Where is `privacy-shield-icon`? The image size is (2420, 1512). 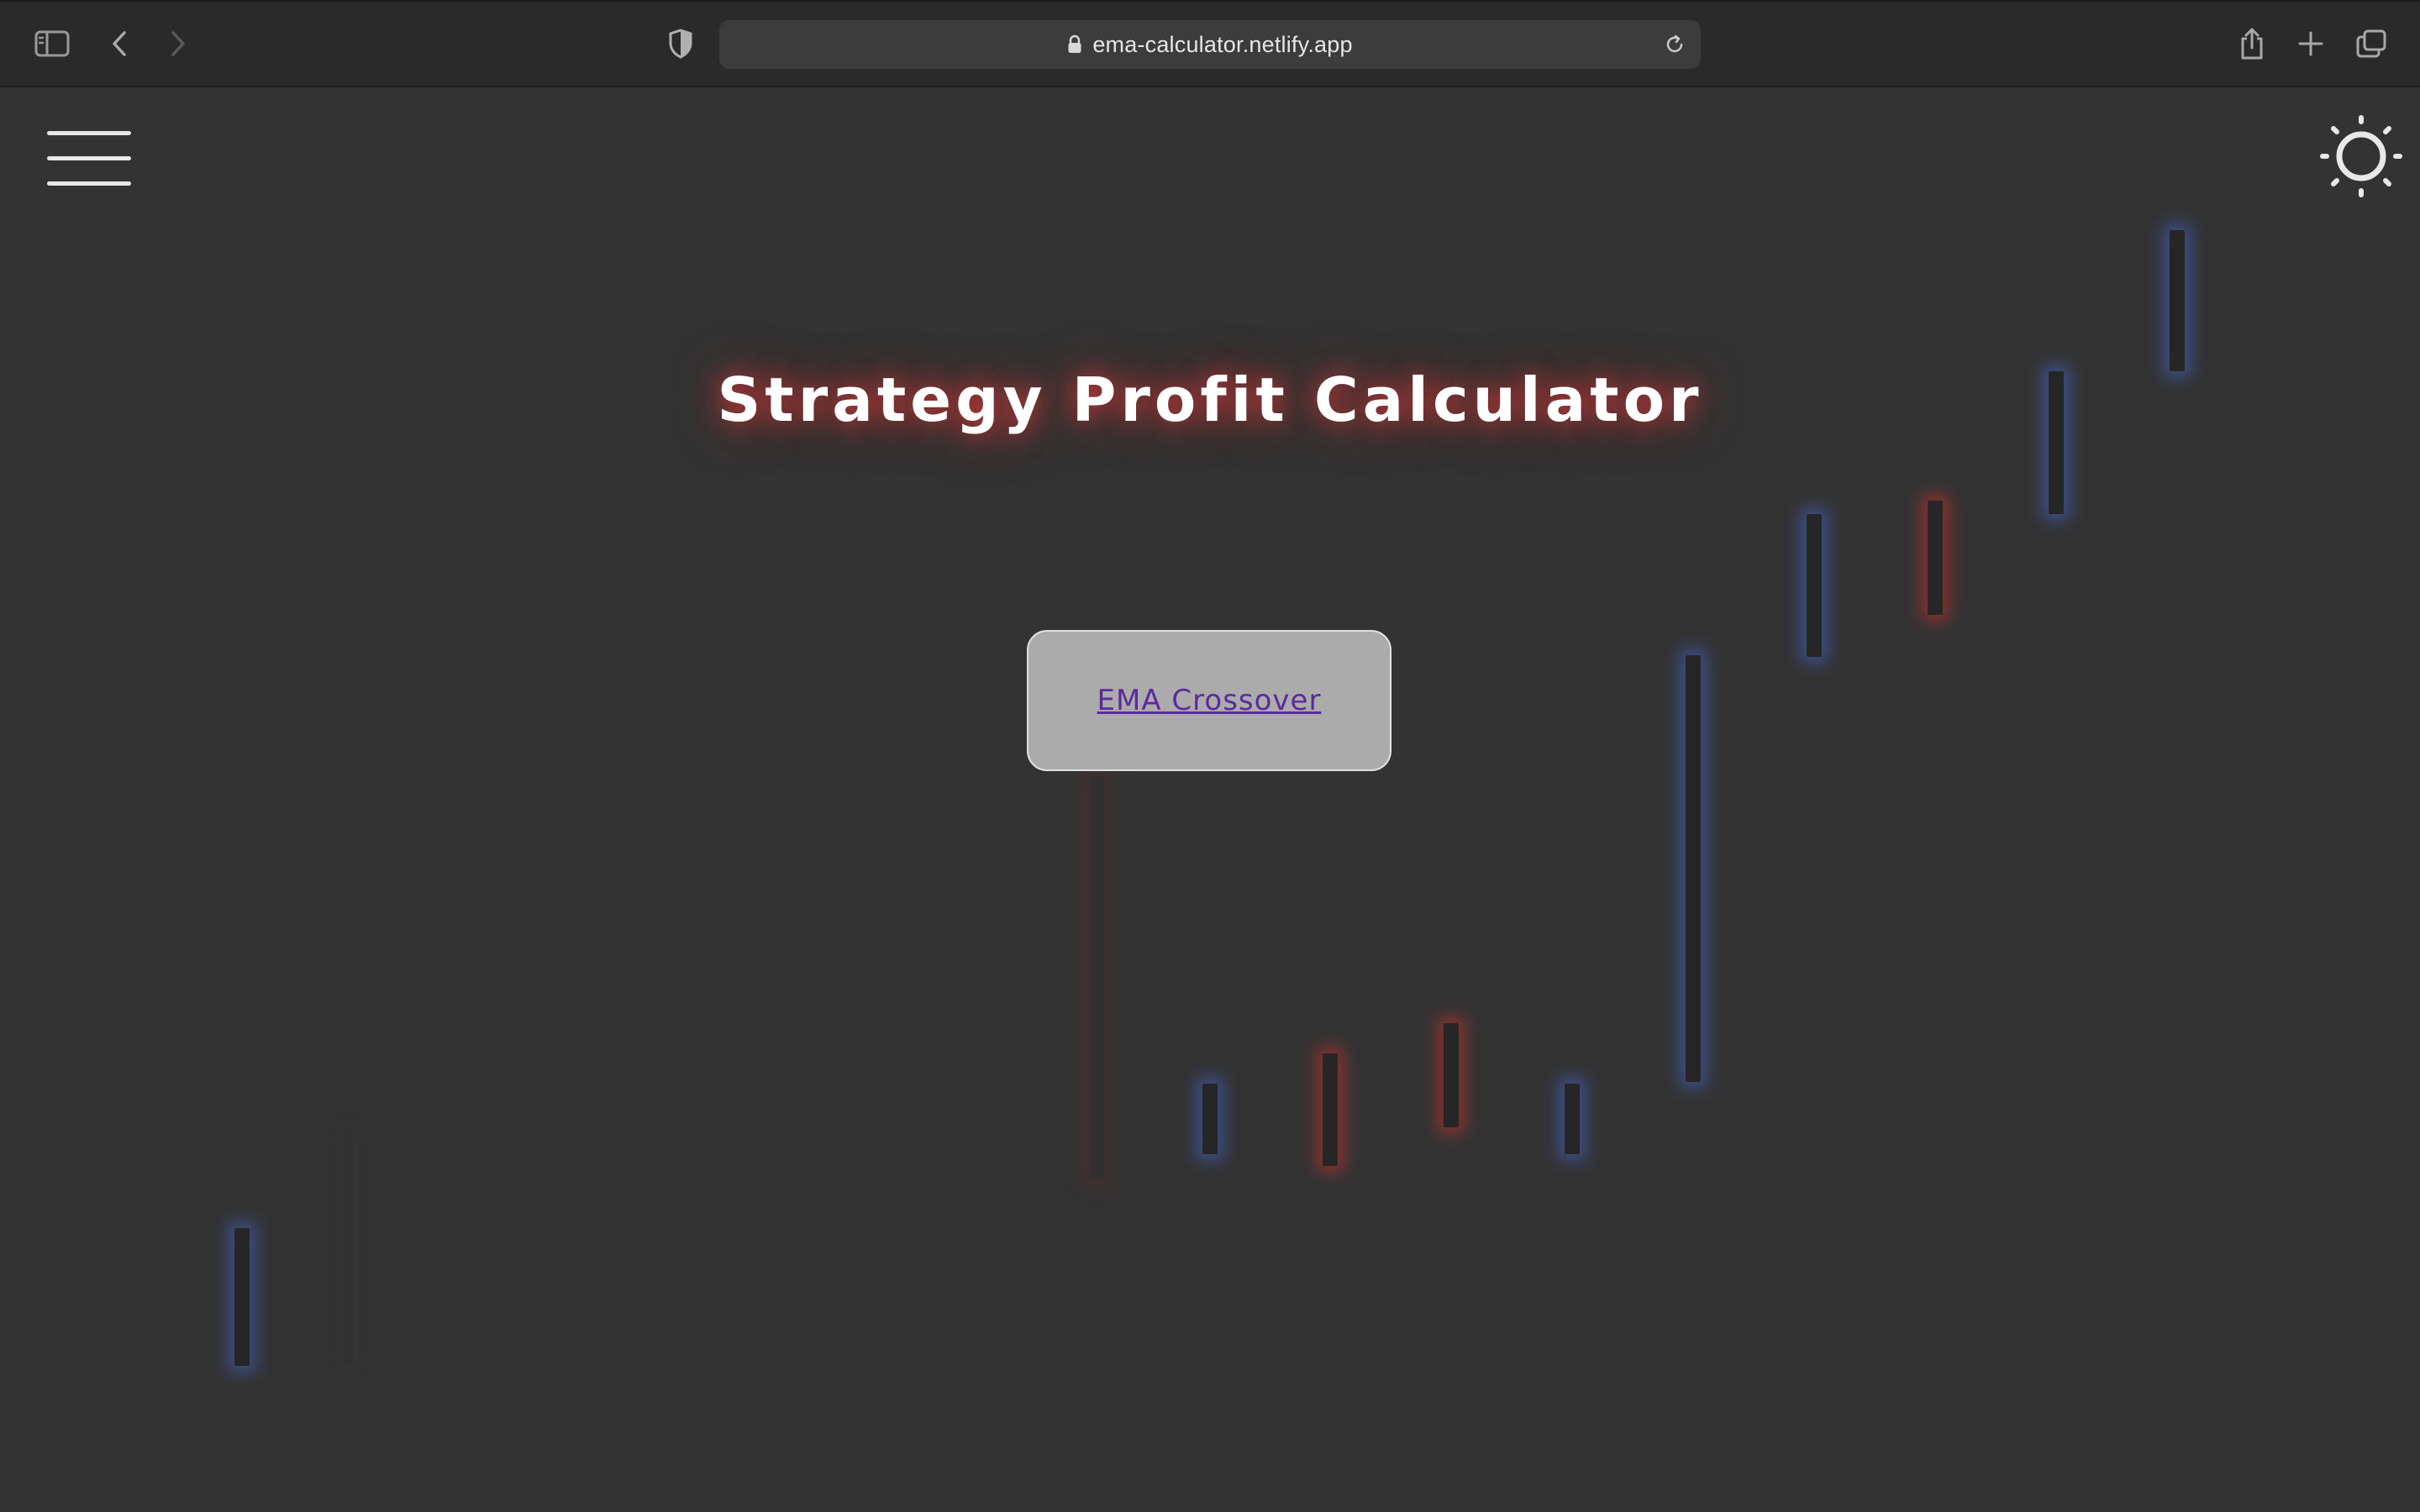 privacy-shield-icon is located at coordinates (680, 44).